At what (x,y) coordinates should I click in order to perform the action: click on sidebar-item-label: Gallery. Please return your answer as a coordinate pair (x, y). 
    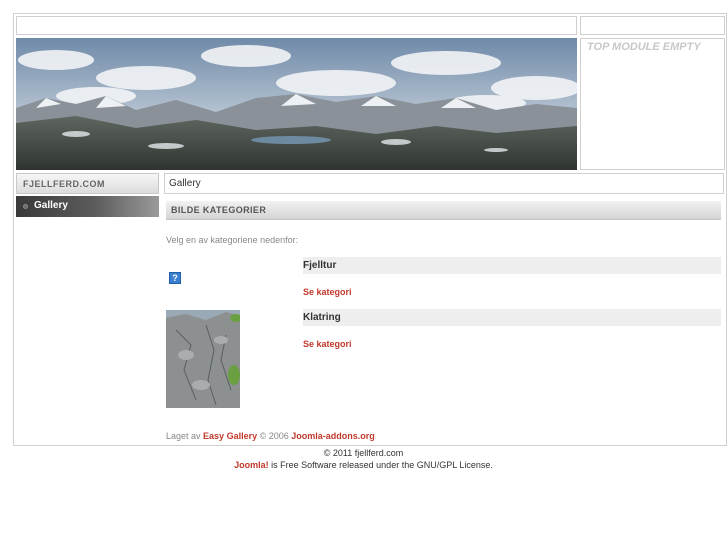
    Looking at the image, I should click on (51, 205).